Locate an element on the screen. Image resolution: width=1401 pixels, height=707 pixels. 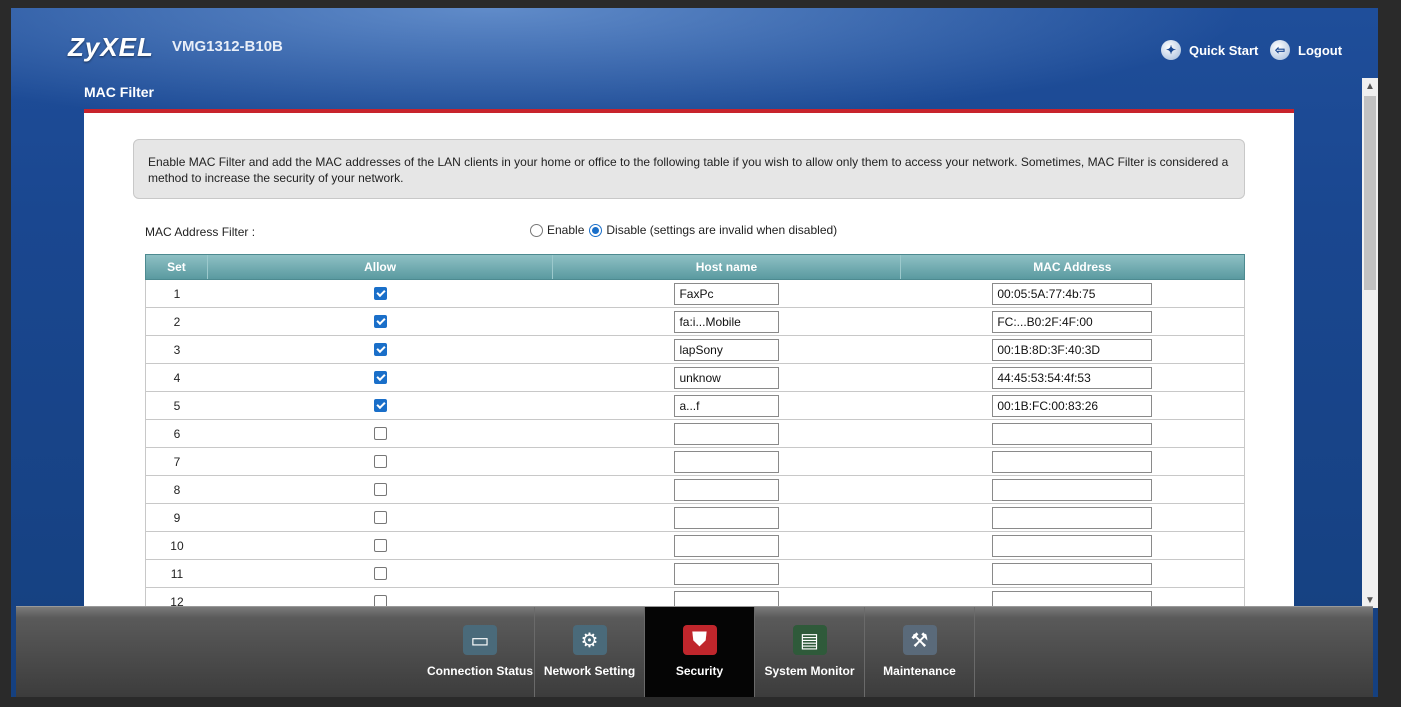
tools-icon: ⚒ is located at coordinates (919, 640).